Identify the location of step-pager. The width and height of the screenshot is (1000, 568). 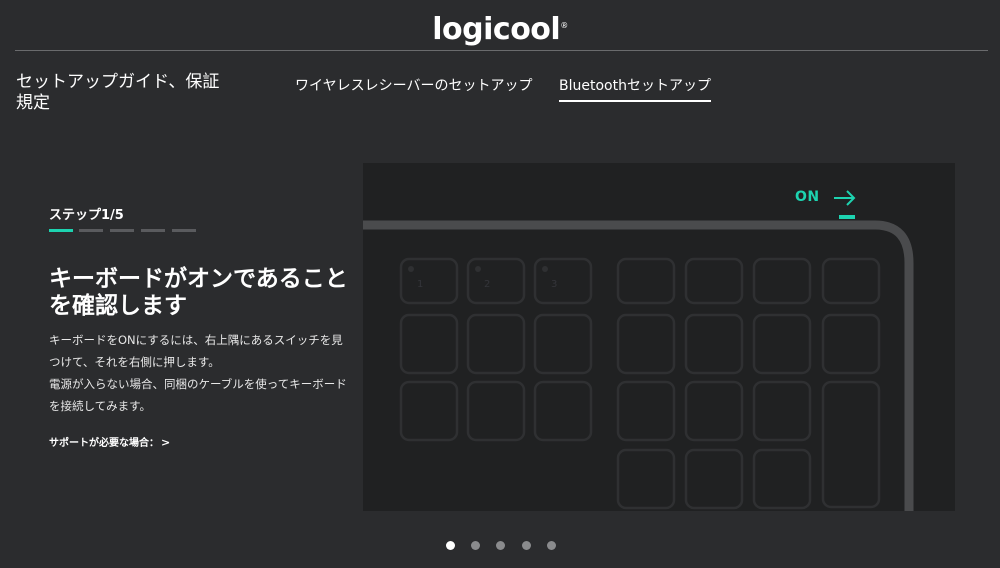
(506, 547).